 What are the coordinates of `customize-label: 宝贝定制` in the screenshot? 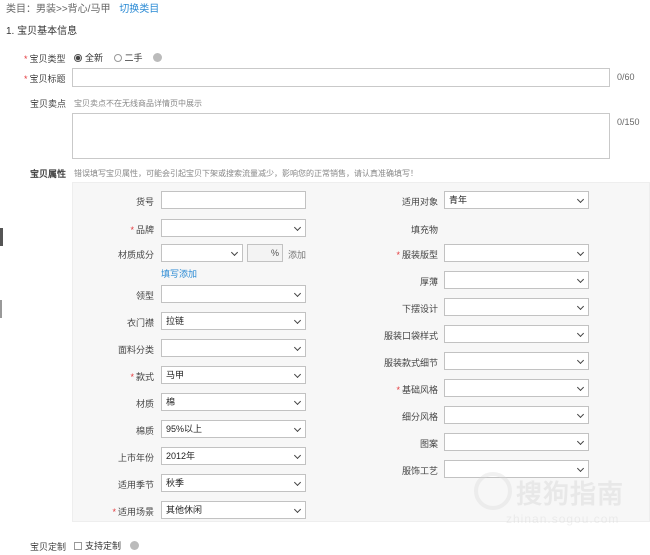 It's located at (48, 547).